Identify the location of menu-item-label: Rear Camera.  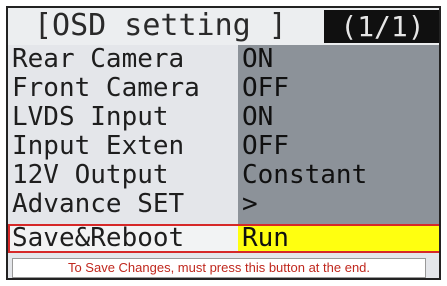
(98, 59).